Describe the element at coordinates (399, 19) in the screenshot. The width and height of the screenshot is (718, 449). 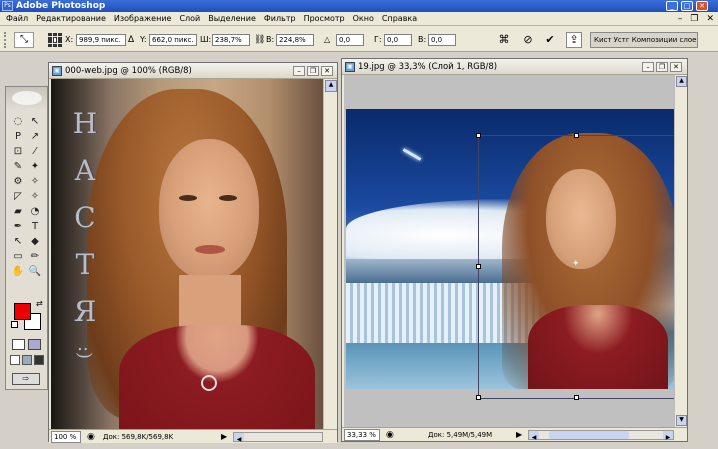
I see `menu-help: Справка` at that location.